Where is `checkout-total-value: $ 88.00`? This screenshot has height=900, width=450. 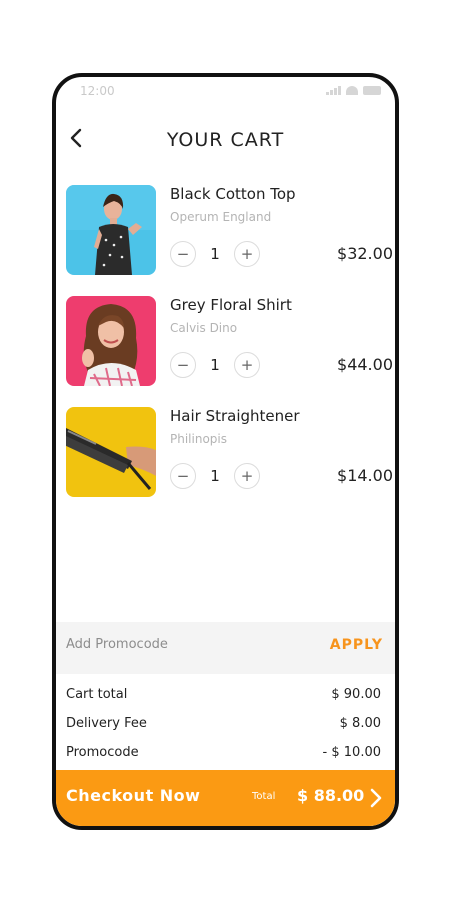
checkout-total-value: $ 88.00 is located at coordinates (331, 795).